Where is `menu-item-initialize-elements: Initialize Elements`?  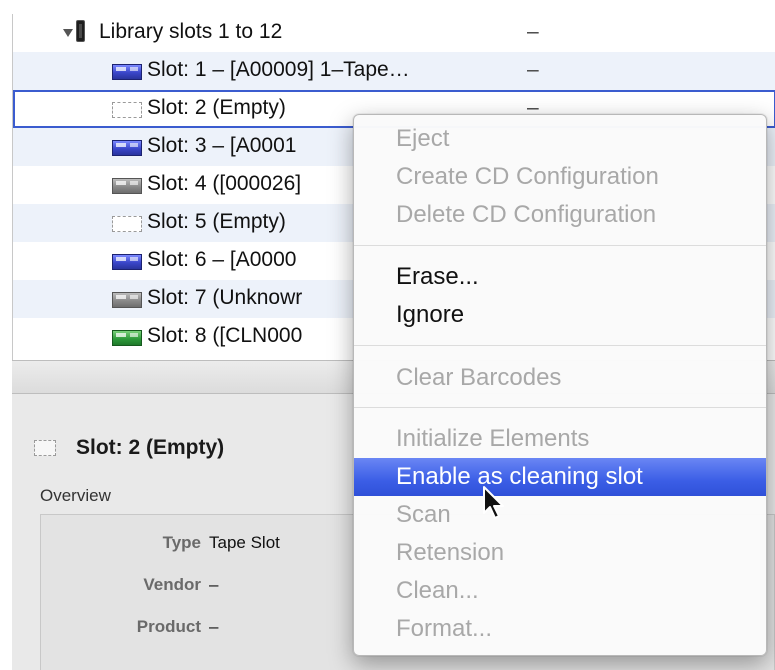 menu-item-initialize-elements: Initialize Elements is located at coordinates (560, 439).